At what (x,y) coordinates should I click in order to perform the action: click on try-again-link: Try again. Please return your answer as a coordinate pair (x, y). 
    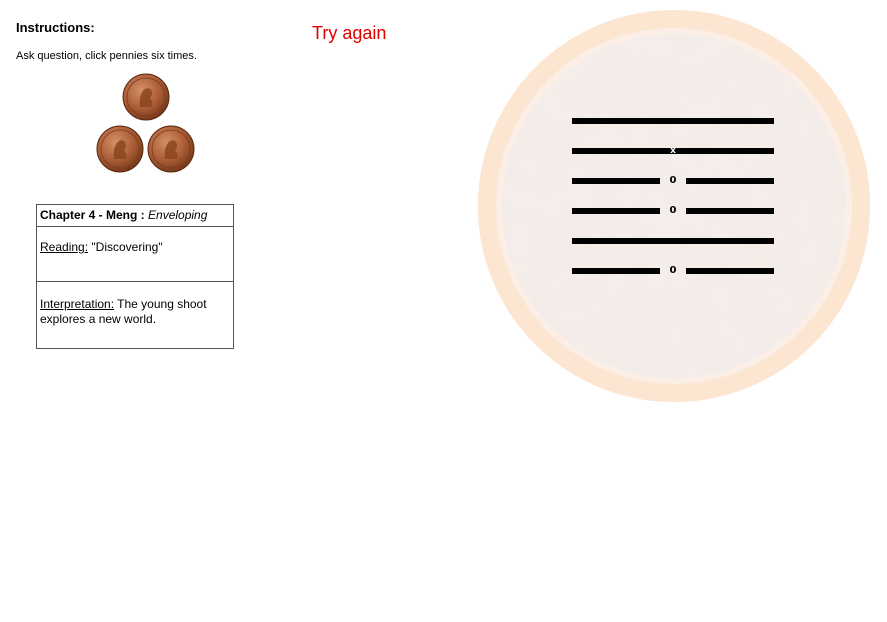
    Looking at the image, I should click on (349, 33).